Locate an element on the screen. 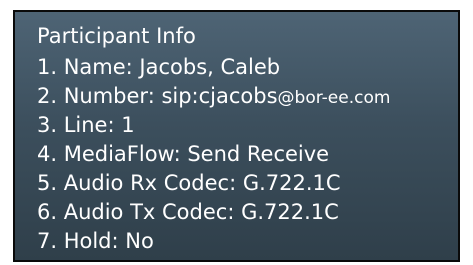 The height and width of the screenshot is (265, 473). info-row-mediaflow: 4. MediaFlow: Send Receive is located at coordinates (213, 154).